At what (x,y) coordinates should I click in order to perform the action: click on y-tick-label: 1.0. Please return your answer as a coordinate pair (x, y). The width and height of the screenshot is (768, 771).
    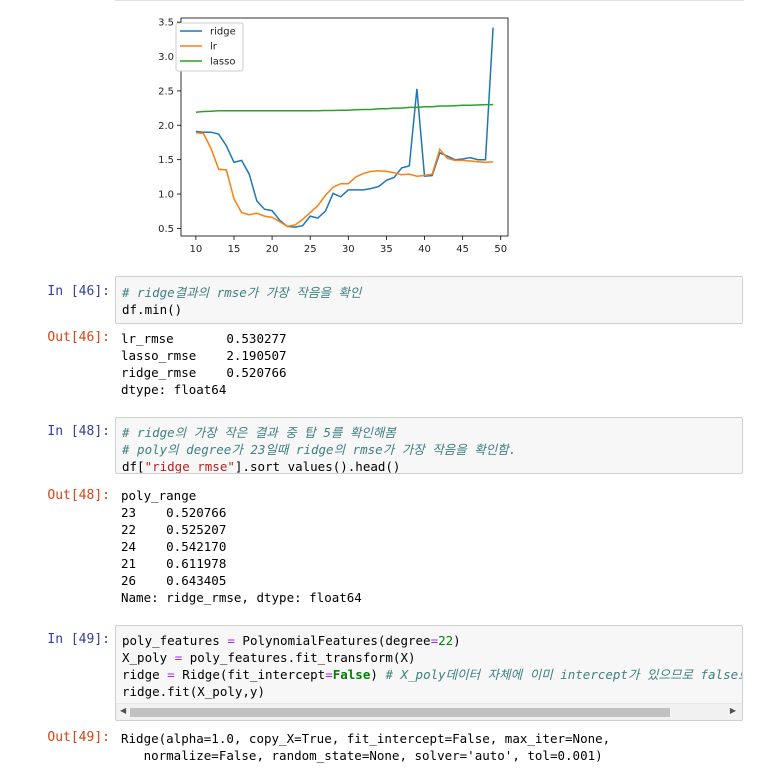
    Looking at the image, I should click on (166, 195).